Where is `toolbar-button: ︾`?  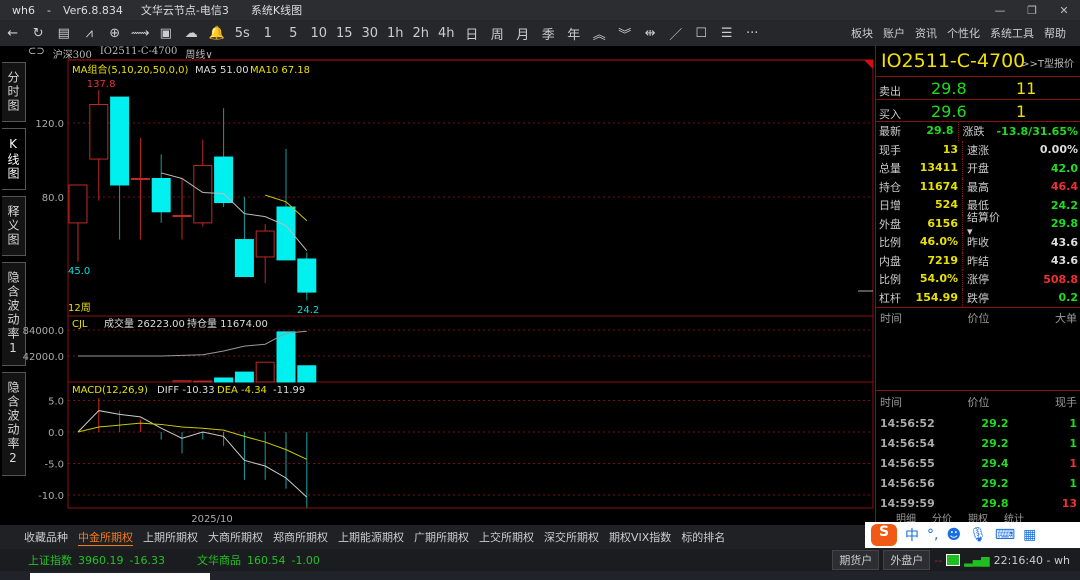 toolbar-button: ︾ is located at coordinates (625, 33).